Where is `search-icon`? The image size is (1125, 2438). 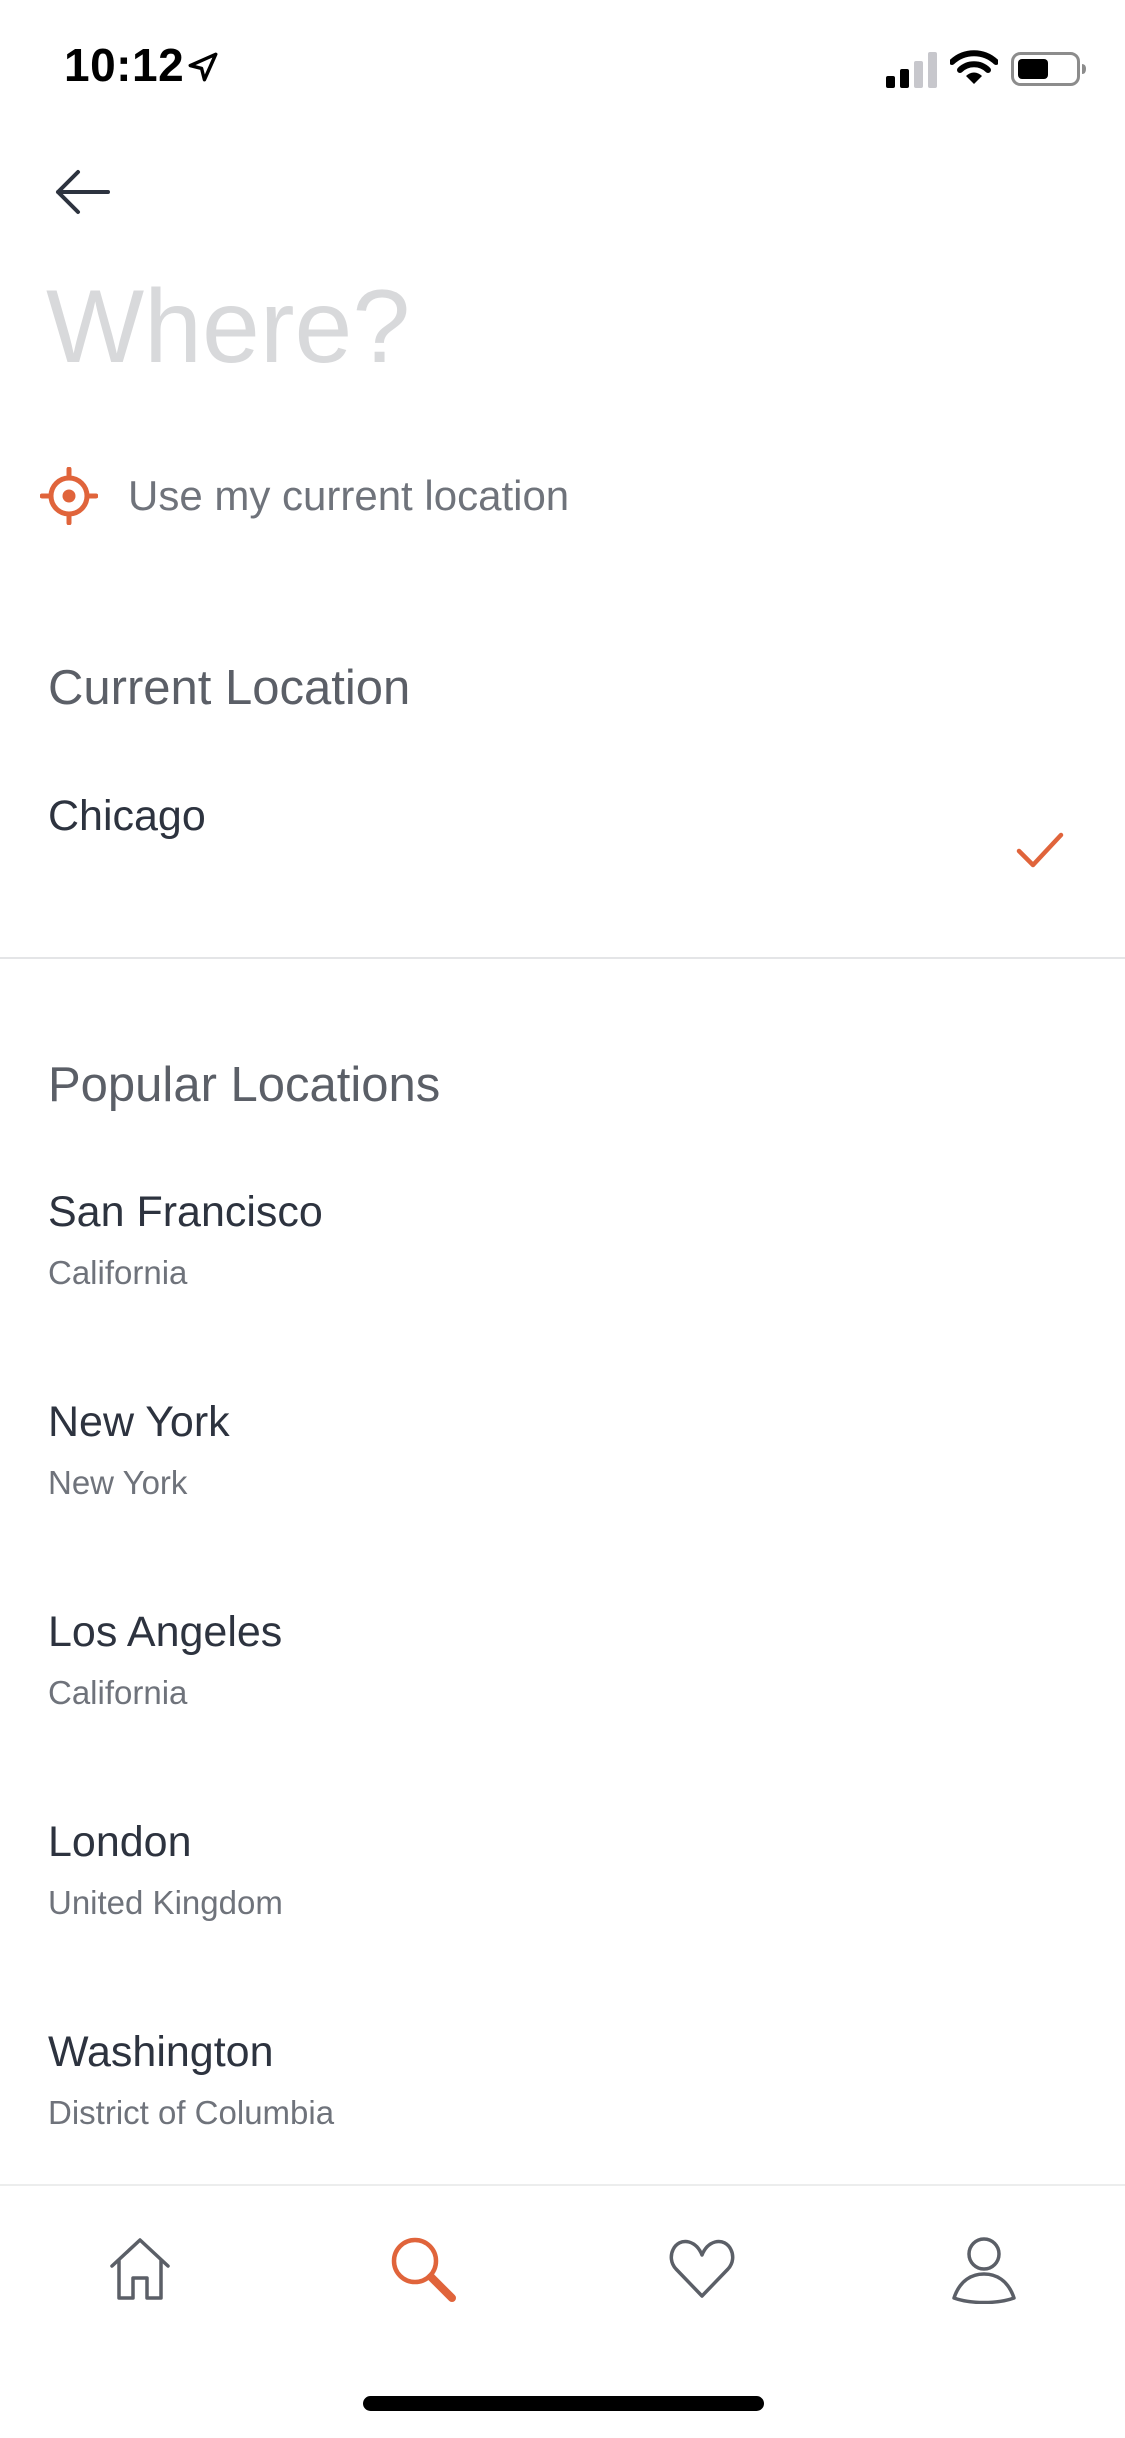 search-icon is located at coordinates (422, 2268).